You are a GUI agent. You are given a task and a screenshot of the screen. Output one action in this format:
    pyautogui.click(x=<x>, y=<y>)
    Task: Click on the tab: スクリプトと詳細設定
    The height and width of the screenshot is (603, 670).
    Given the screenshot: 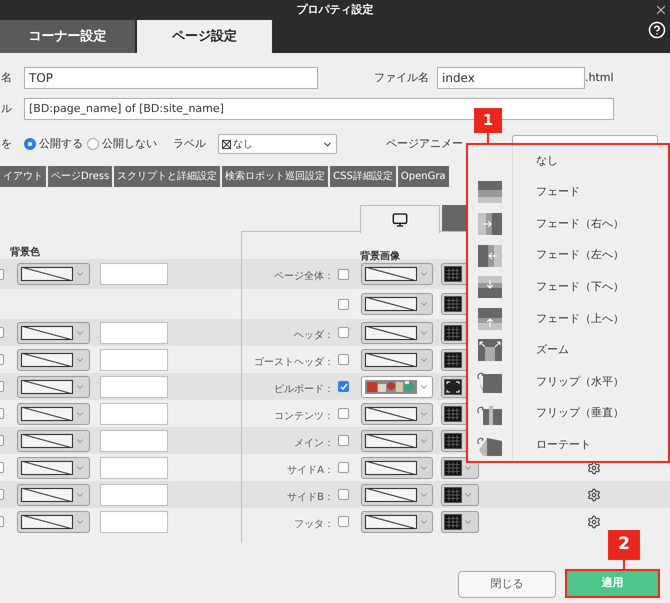 What is the action you would take?
    pyautogui.click(x=167, y=176)
    